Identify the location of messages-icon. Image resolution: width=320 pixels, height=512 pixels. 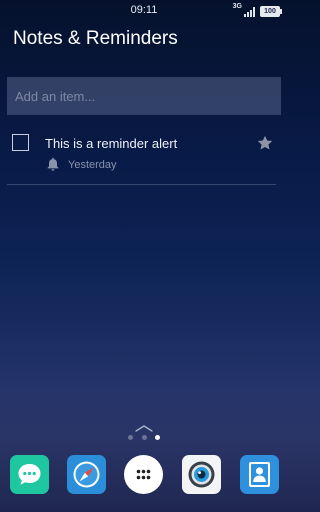
(29, 474).